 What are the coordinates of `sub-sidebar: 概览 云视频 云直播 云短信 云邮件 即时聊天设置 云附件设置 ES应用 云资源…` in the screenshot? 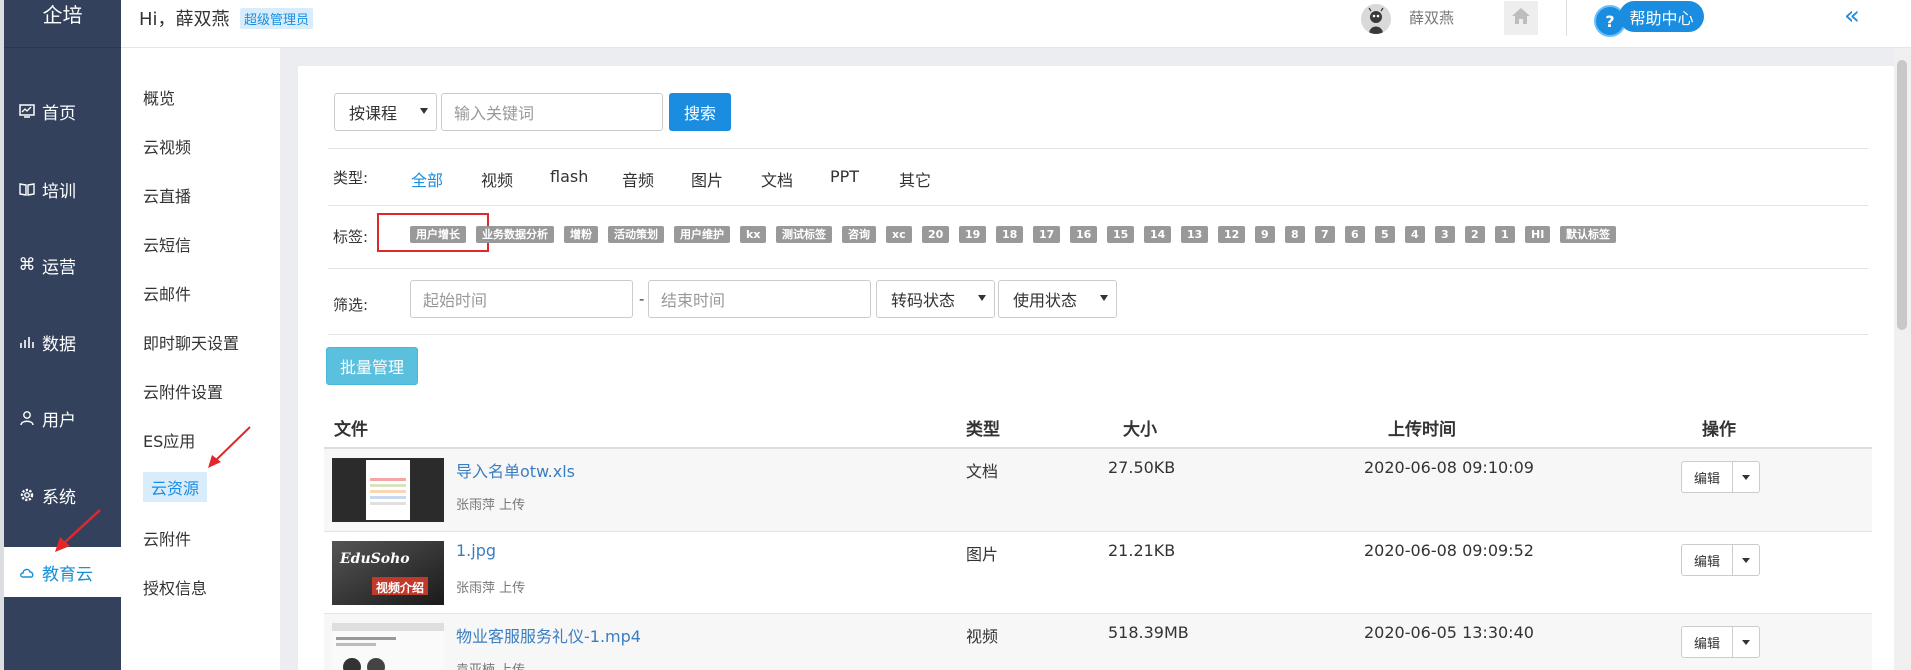 It's located at (200, 359).